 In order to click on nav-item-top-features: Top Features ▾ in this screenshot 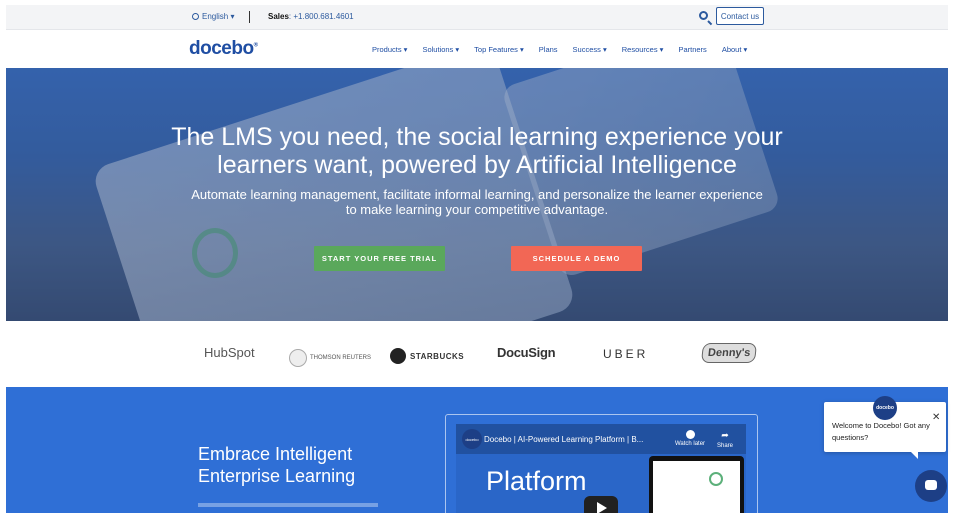, I will do `click(499, 49)`.